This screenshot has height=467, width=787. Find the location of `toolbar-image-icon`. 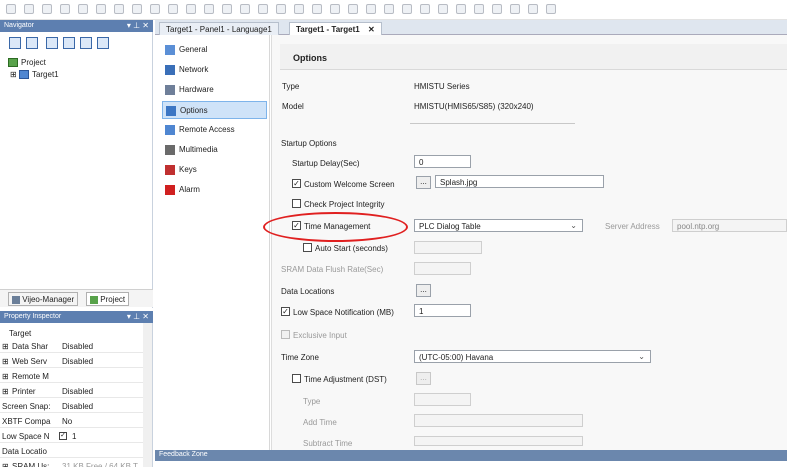

toolbar-image-icon is located at coordinates (263, 9).